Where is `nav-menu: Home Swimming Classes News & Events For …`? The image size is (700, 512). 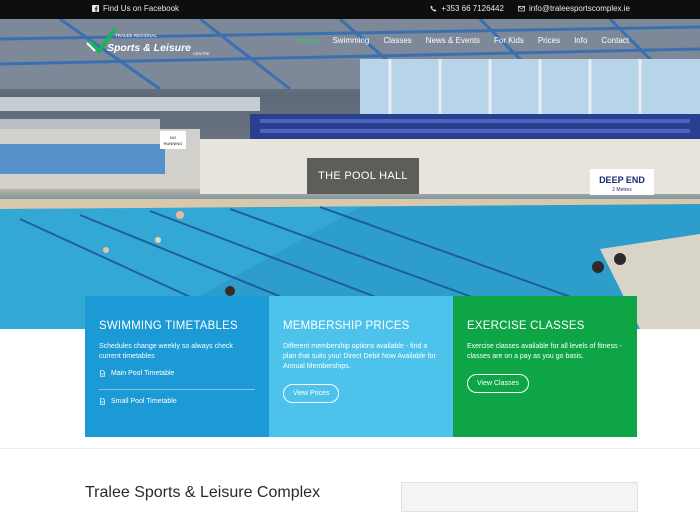
nav-menu: Home Swimming Classes News & Events For … is located at coordinates (463, 40).